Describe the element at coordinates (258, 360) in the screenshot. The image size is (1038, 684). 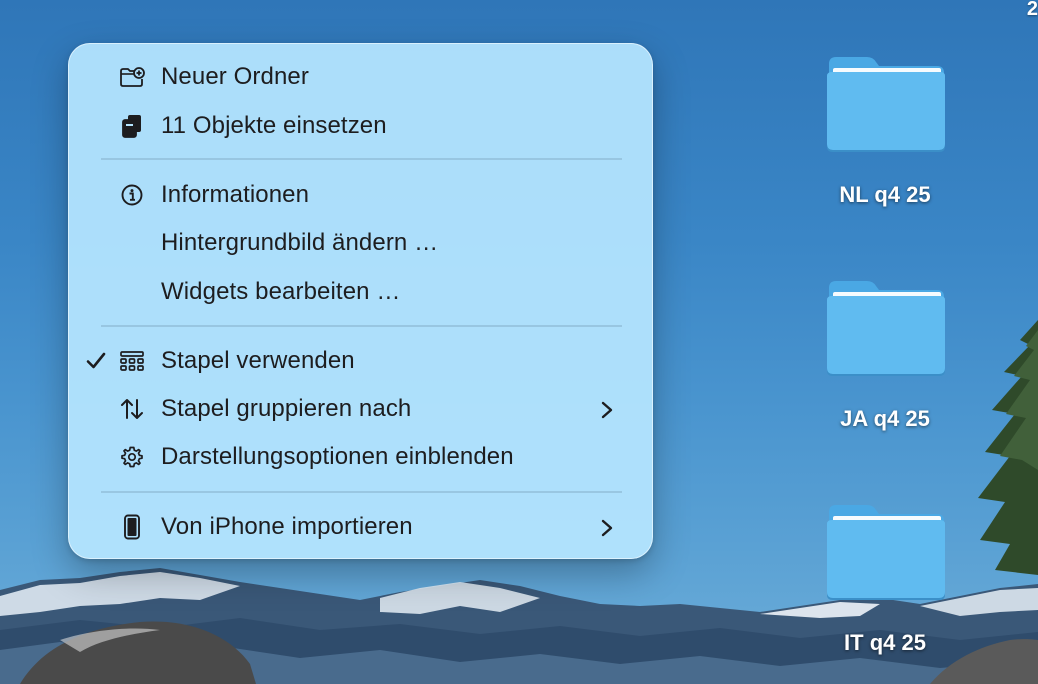
I see `menu-item-label: Stapel verwenden` at that location.